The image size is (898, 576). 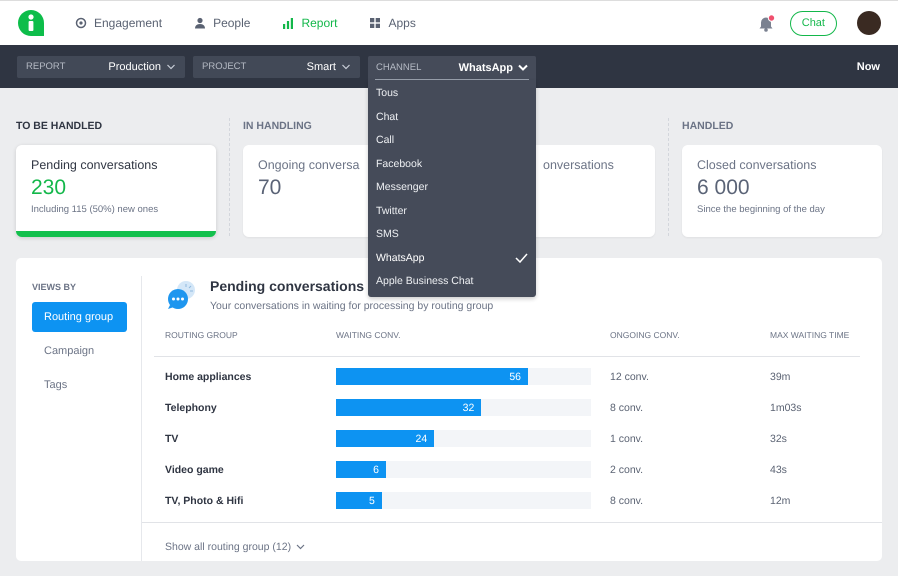 What do you see at coordinates (172, 438) in the screenshot?
I see `table-cell-text: TV` at bounding box center [172, 438].